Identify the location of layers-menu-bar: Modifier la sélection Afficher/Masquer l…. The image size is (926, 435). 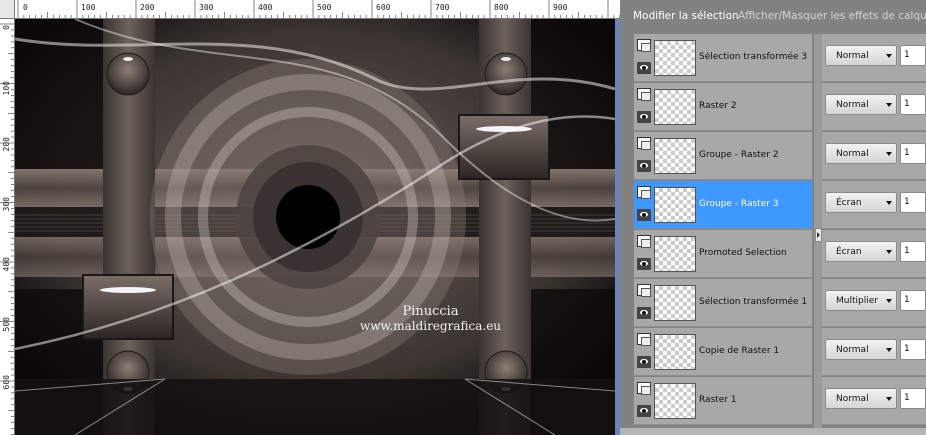
(773, 16).